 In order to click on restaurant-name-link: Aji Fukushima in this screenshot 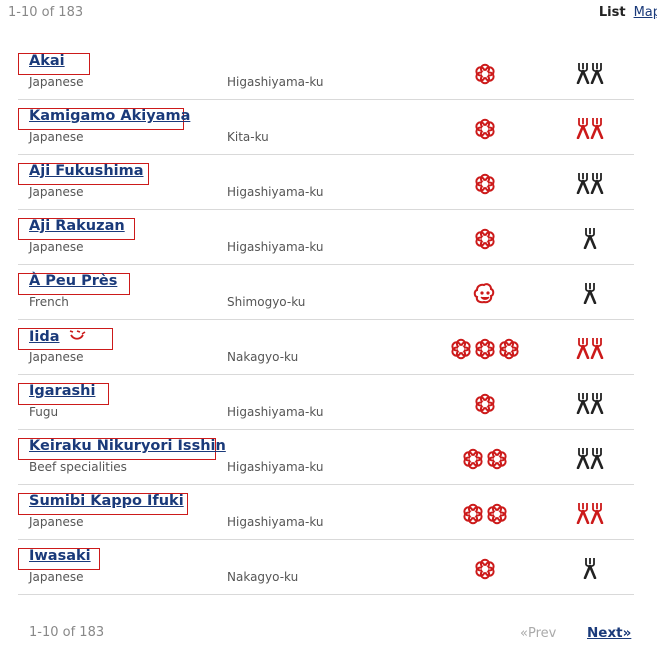, I will do `click(86, 171)`.